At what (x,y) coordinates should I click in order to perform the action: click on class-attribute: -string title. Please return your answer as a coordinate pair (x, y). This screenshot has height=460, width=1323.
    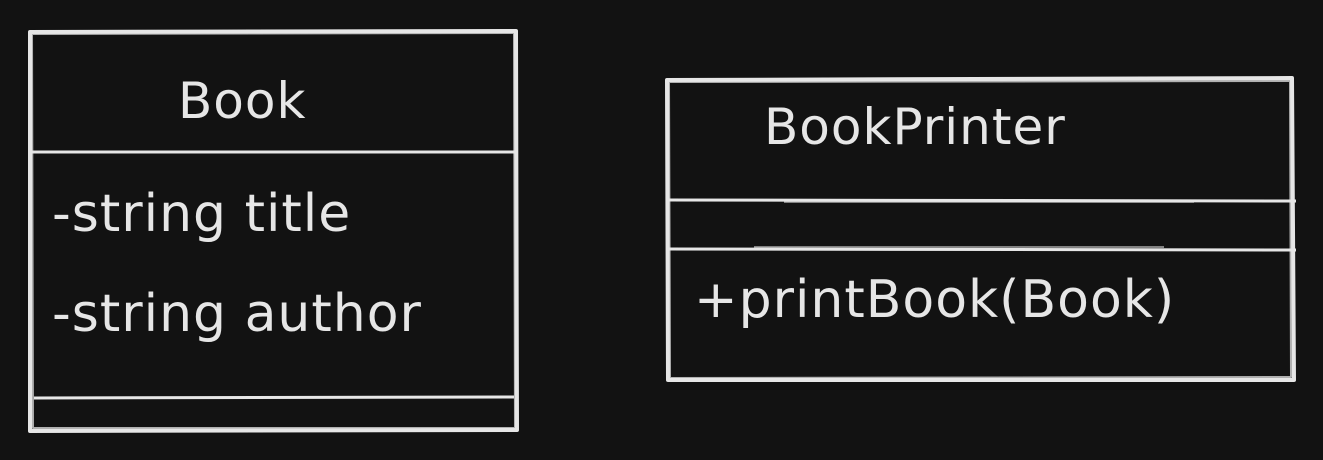
    Looking at the image, I should click on (202, 214).